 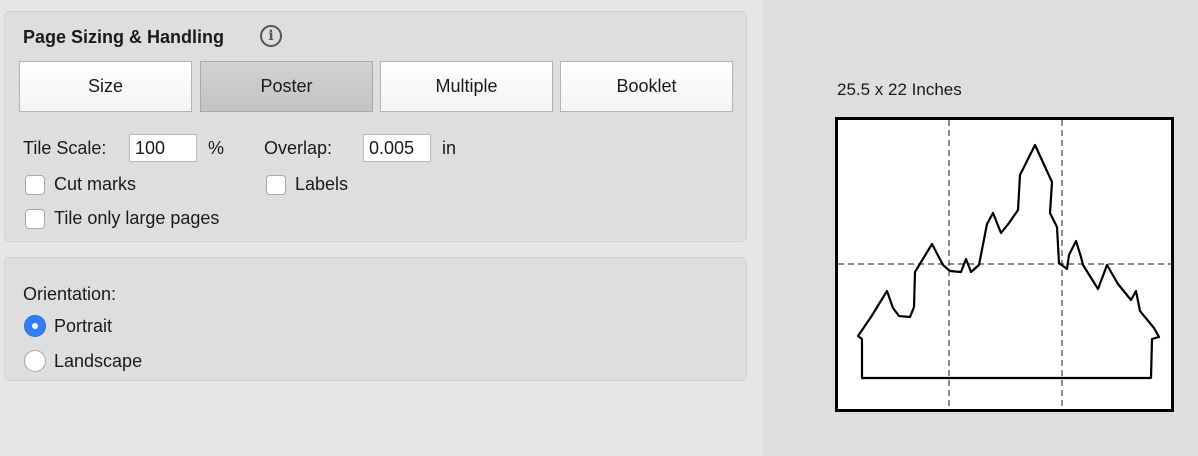 What do you see at coordinates (899, 89) in the screenshot?
I see `poster-dimensions: 25.5 x 22 Inches` at bounding box center [899, 89].